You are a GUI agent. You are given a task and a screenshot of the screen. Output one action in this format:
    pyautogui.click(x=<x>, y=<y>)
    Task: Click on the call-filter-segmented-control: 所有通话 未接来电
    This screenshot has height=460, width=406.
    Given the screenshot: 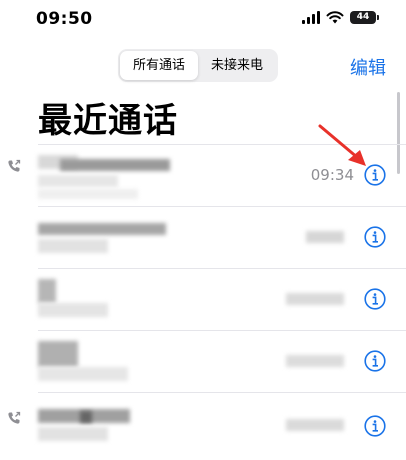 What is the action you would take?
    pyautogui.click(x=198, y=65)
    